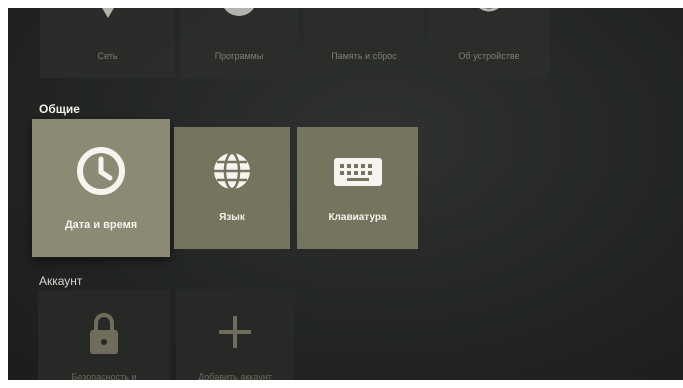  I want to click on clock-icon, so click(101, 171).